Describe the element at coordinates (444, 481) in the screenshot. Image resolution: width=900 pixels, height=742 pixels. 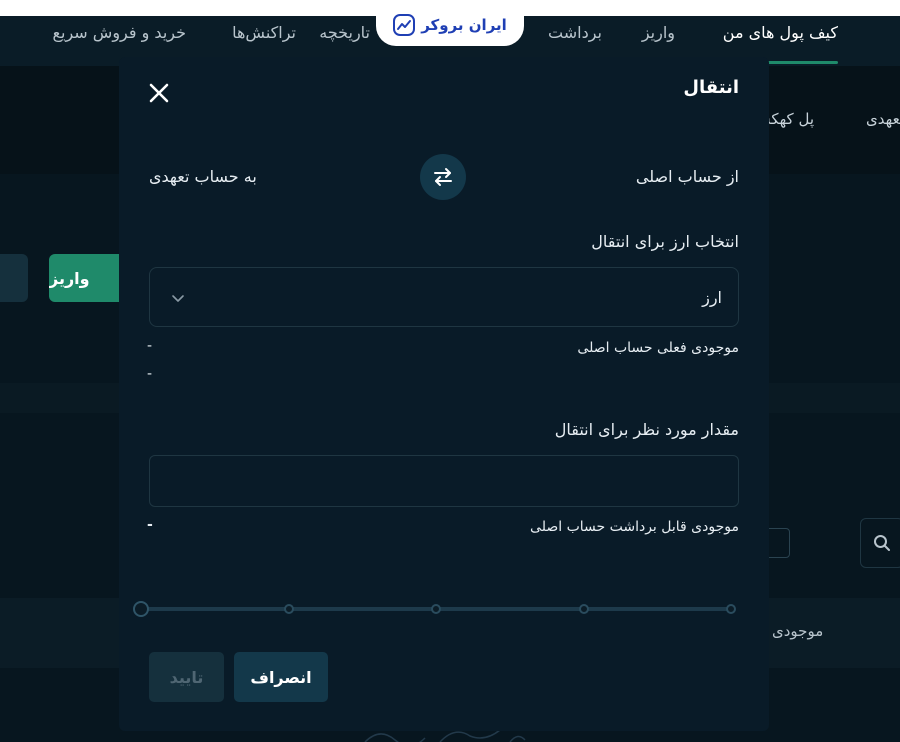
I see `amount-input` at that location.